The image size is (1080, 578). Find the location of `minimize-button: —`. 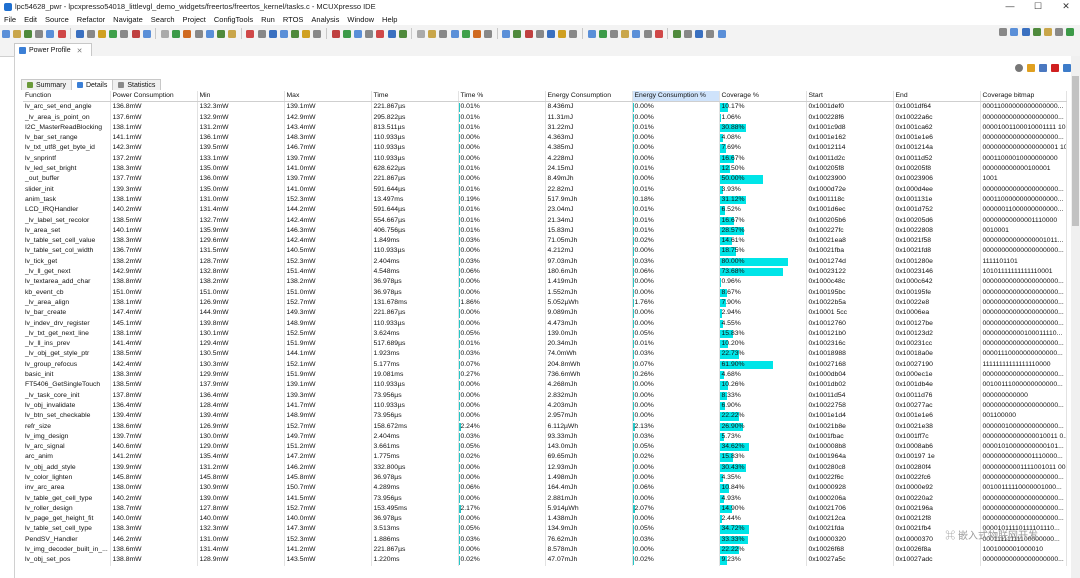

minimize-button: — is located at coordinates (1010, 6).